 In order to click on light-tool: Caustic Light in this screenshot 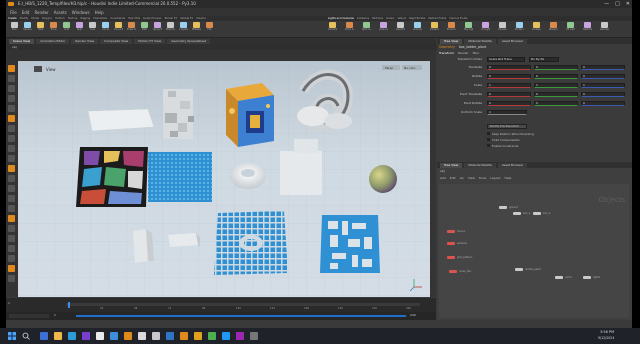, I will do `click(502, 28)`.